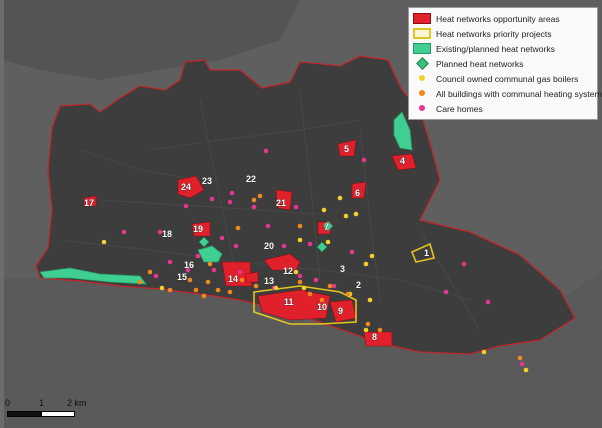 The height and width of the screenshot is (428, 602). What do you see at coordinates (281, 203) in the screenshot?
I see `area-label-21: 21` at bounding box center [281, 203].